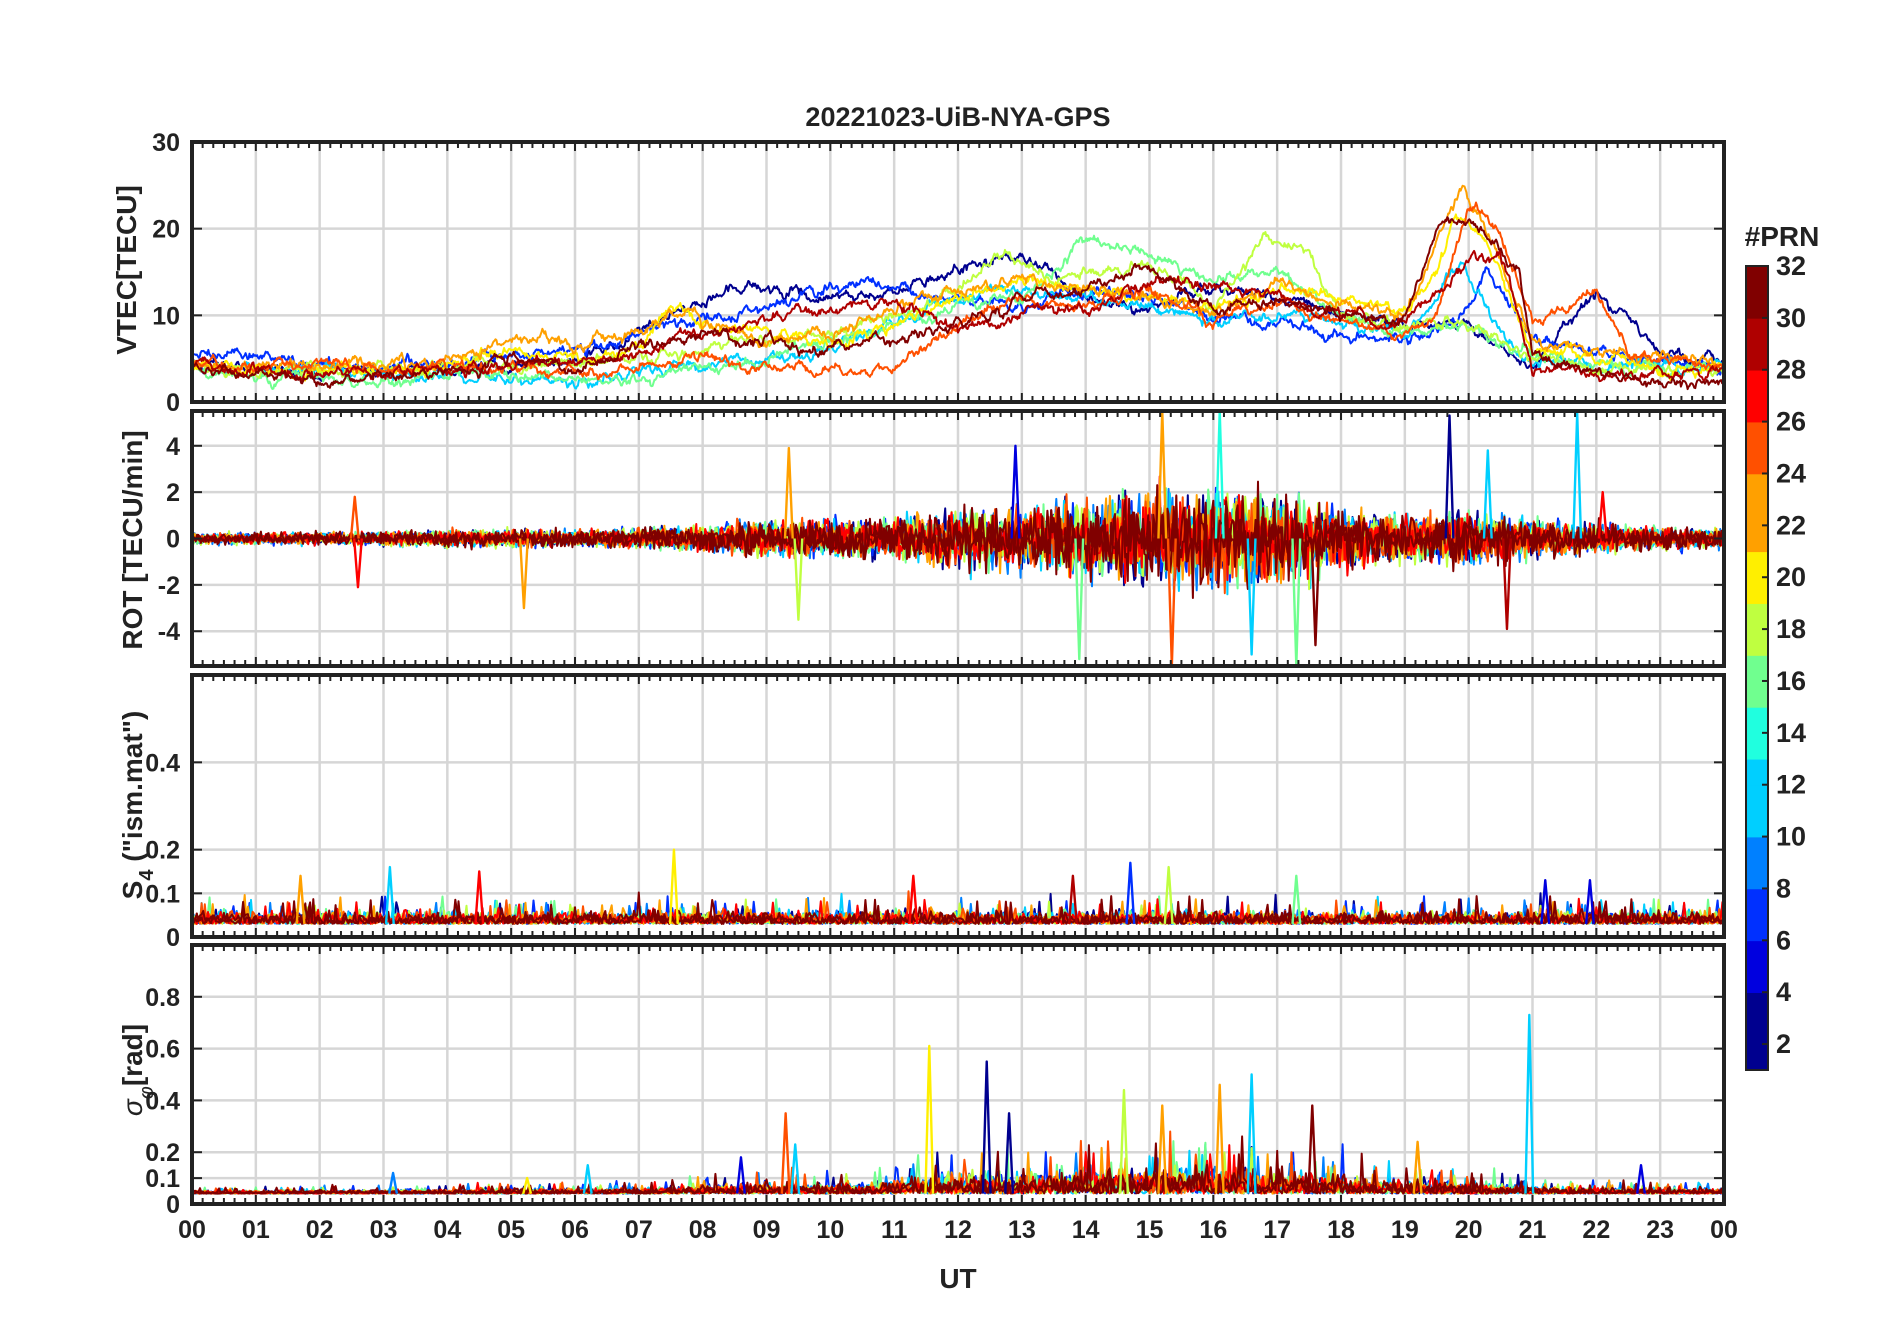 This screenshot has width=1902, height=1330. What do you see at coordinates (256, 1230) in the screenshot?
I see `x-tick-label: 01` at bounding box center [256, 1230].